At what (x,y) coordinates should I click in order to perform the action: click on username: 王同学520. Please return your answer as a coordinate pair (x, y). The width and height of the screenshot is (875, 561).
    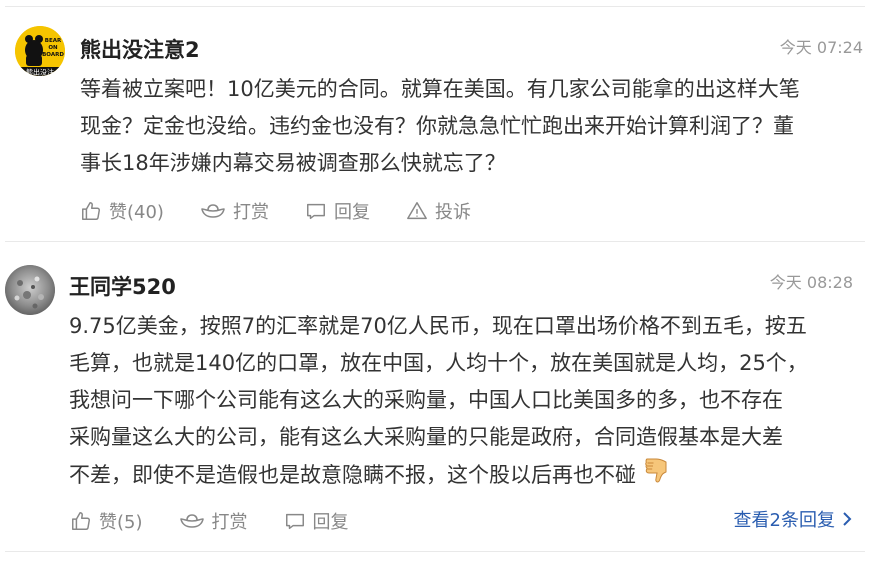
    Looking at the image, I should click on (122, 286).